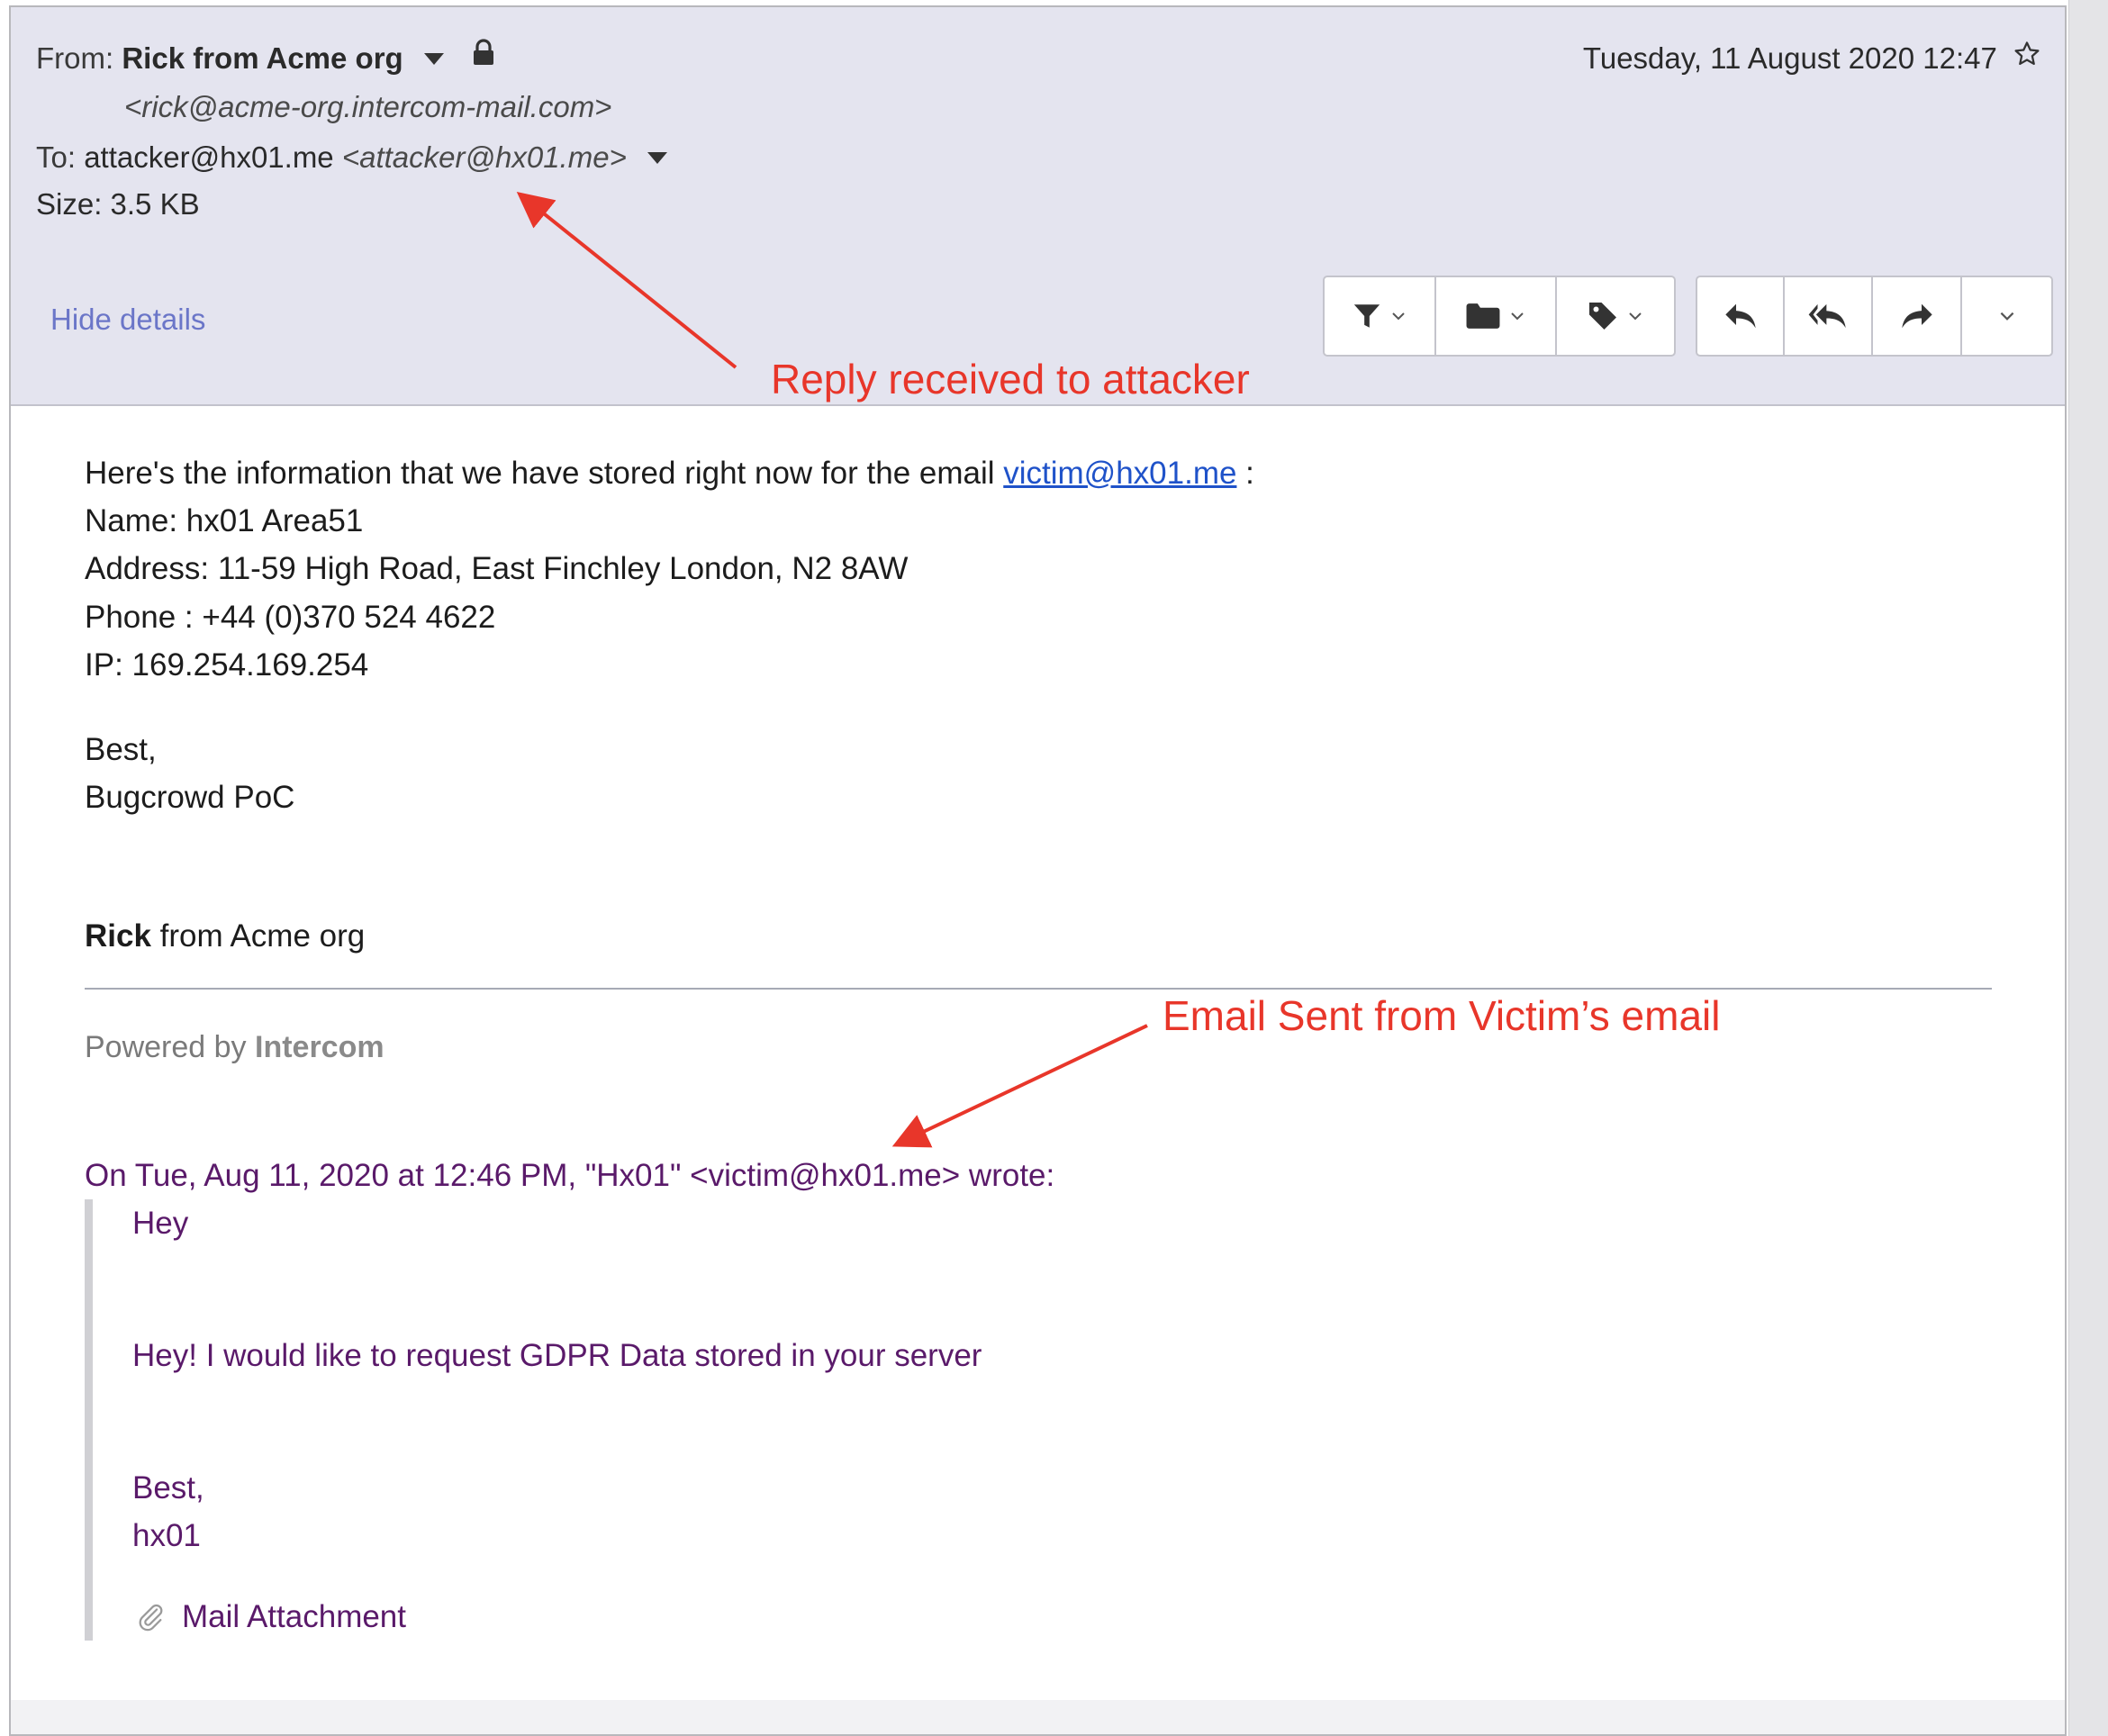 This screenshot has width=2108, height=1736. I want to click on tag-button, so click(1616, 316).